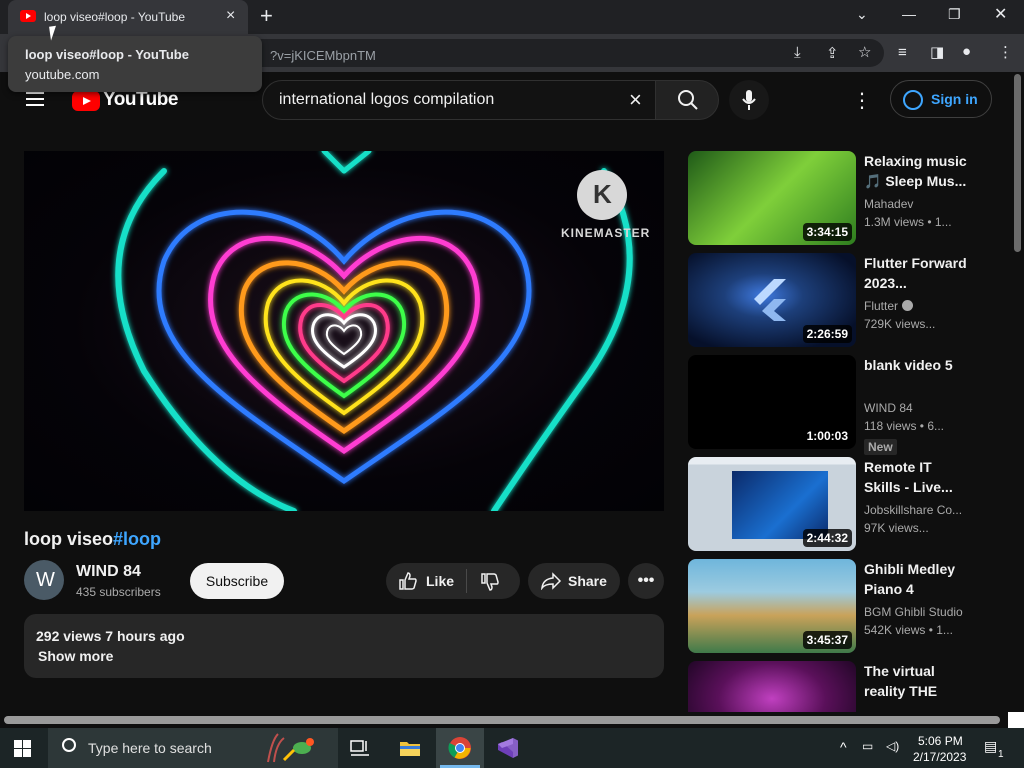 This screenshot has width=1024, height=768. I want to click on microphone-icon, so click(749, 100).